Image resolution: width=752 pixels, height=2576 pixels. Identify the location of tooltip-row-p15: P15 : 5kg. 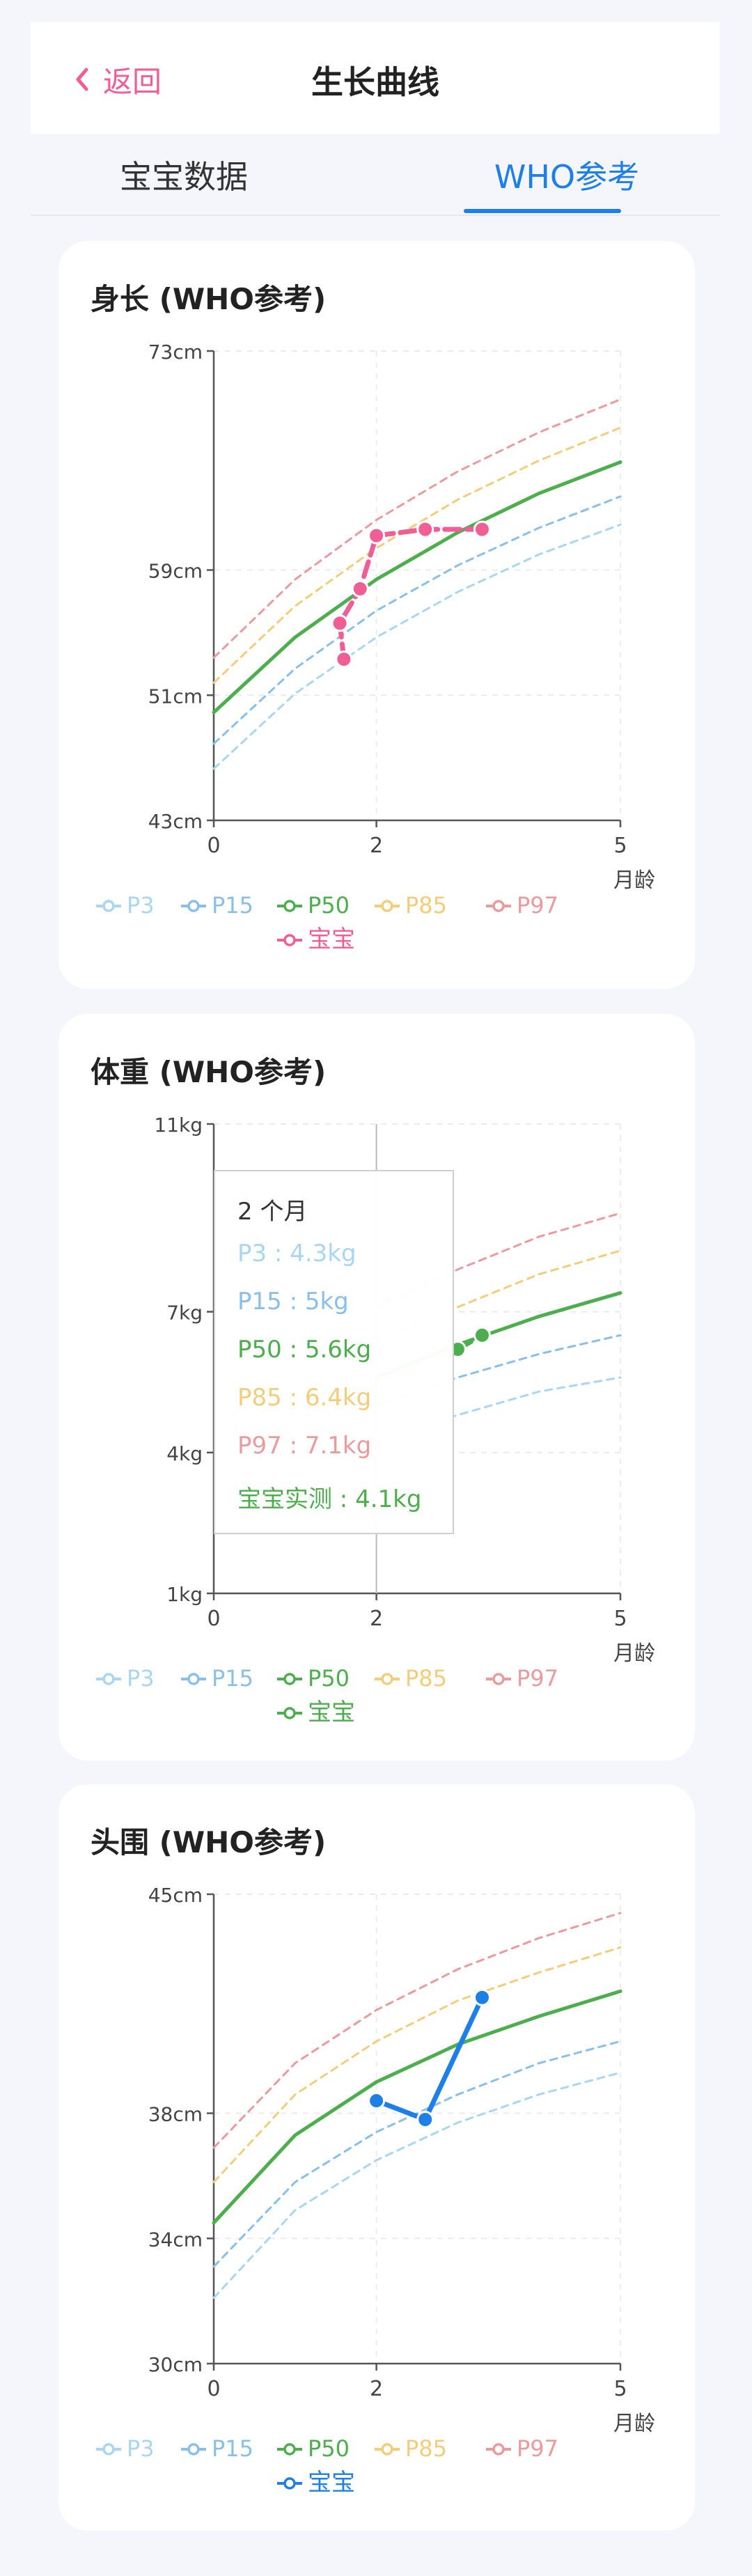
(293, 1302).